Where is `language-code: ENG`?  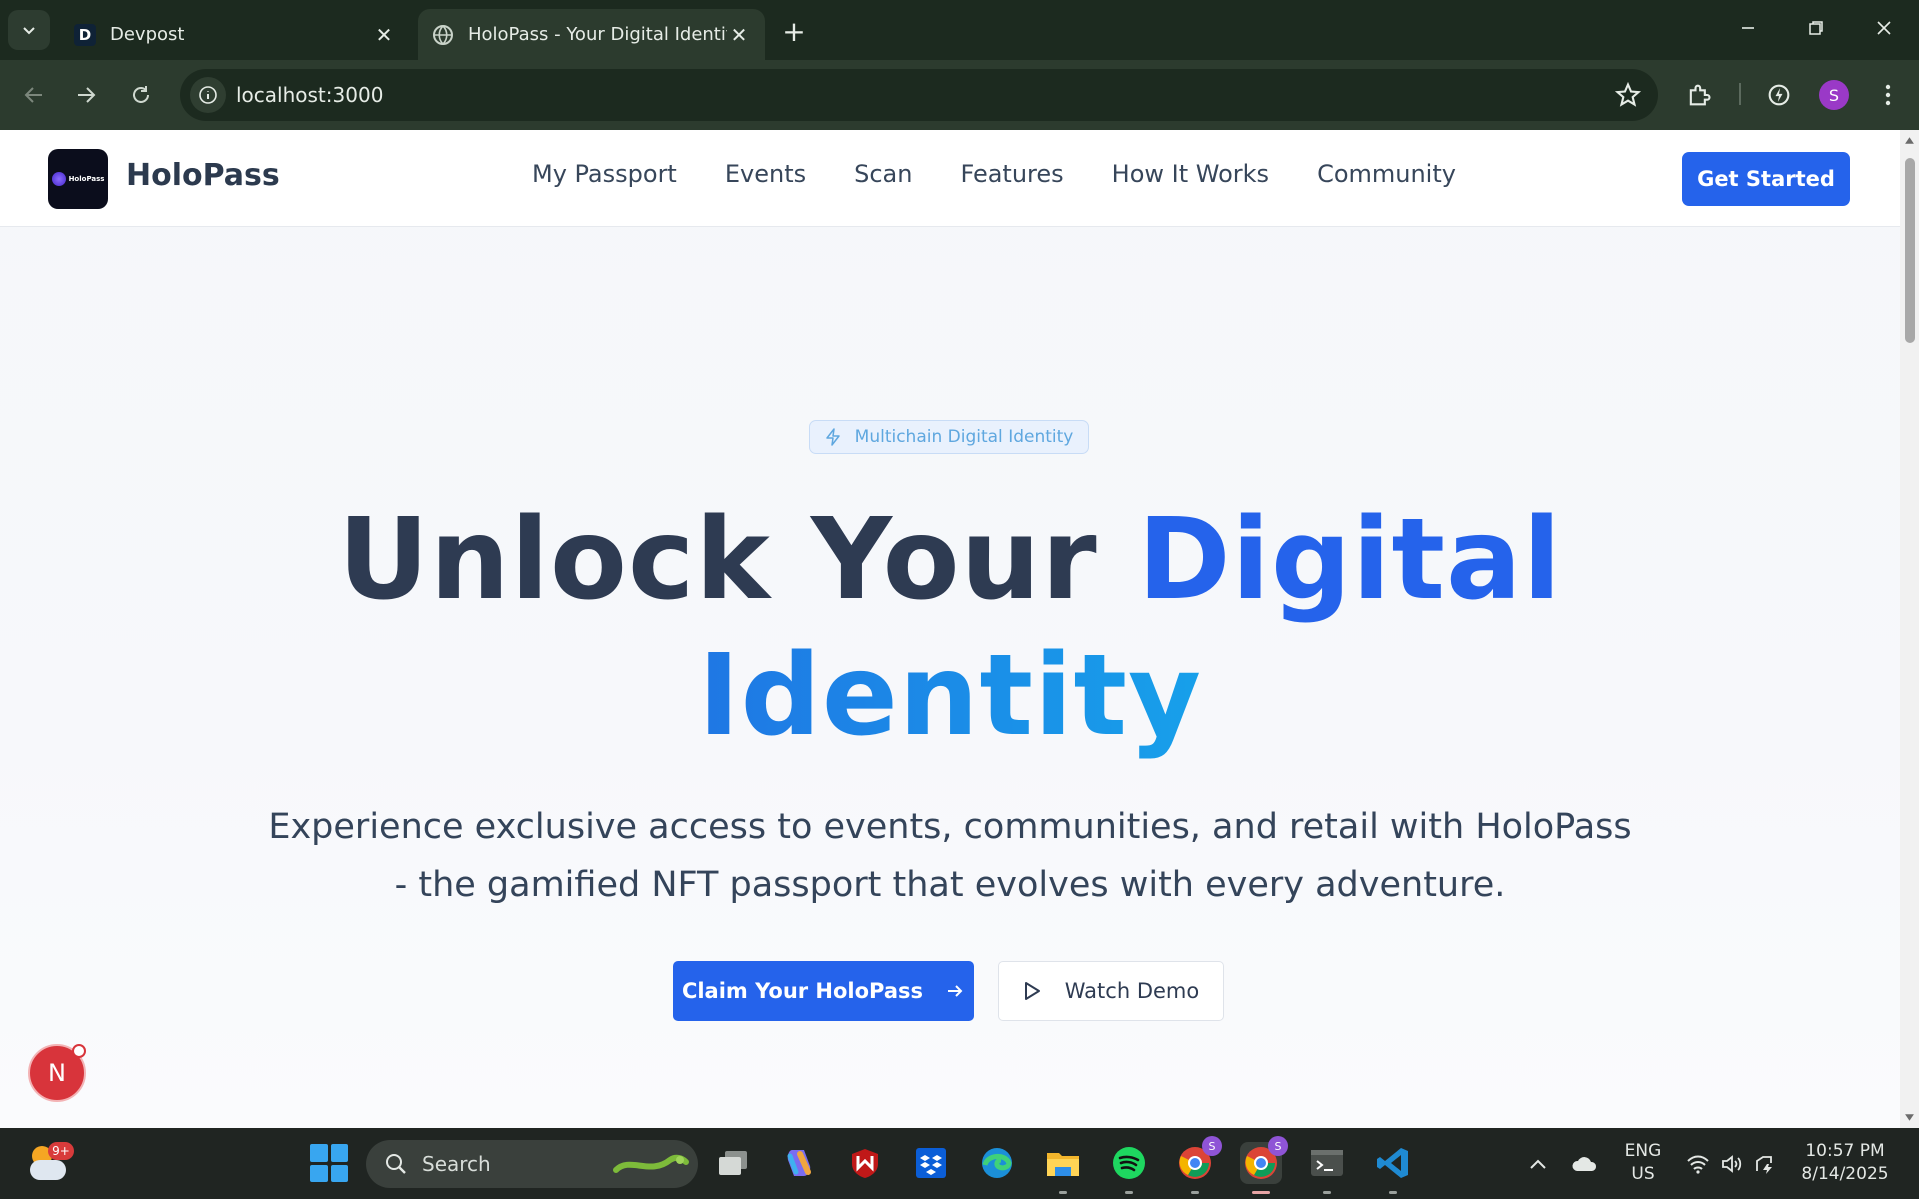
language-code: ENG is located at coordinates (1643, 1151).